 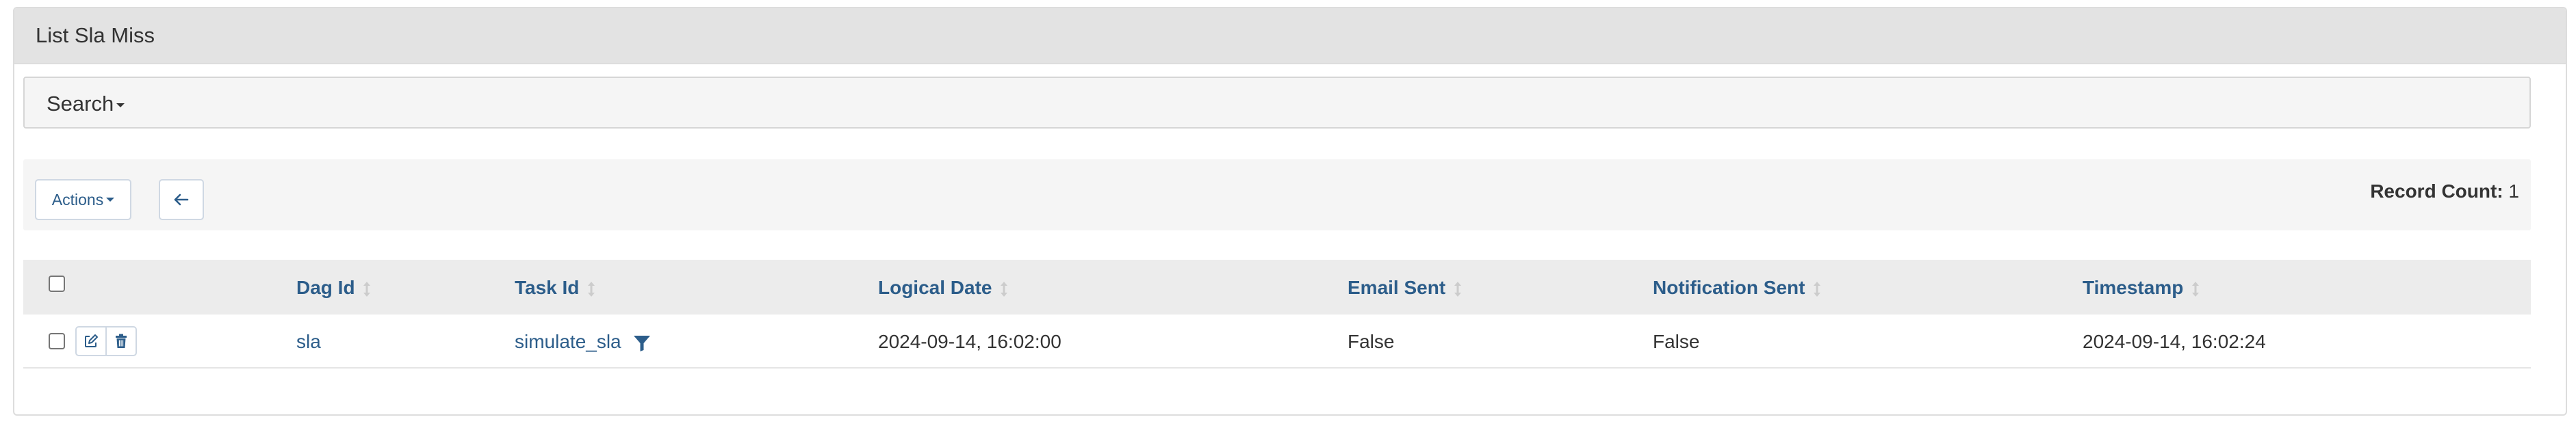 I want to click on cell-task-id: simulate_sla, so click(x=583, y=342).